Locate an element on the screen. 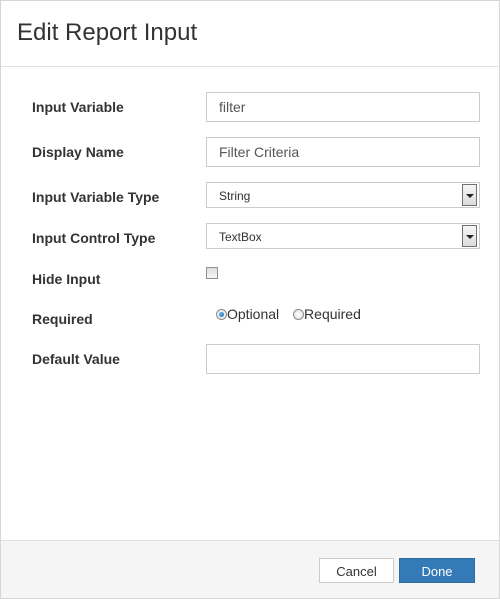  input-variable-type-select: String is located at coordinates (343, 195).